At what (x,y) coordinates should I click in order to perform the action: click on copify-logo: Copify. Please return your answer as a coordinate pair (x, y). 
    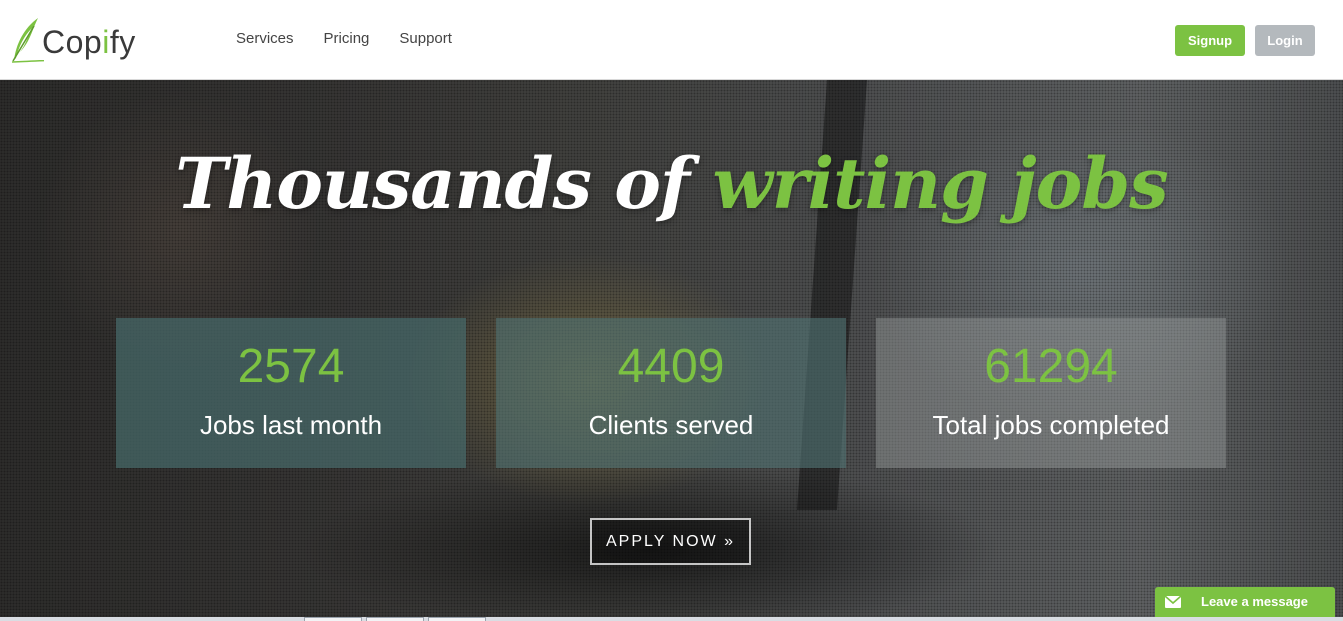
    Looking at the image, I should click on (82, 39).